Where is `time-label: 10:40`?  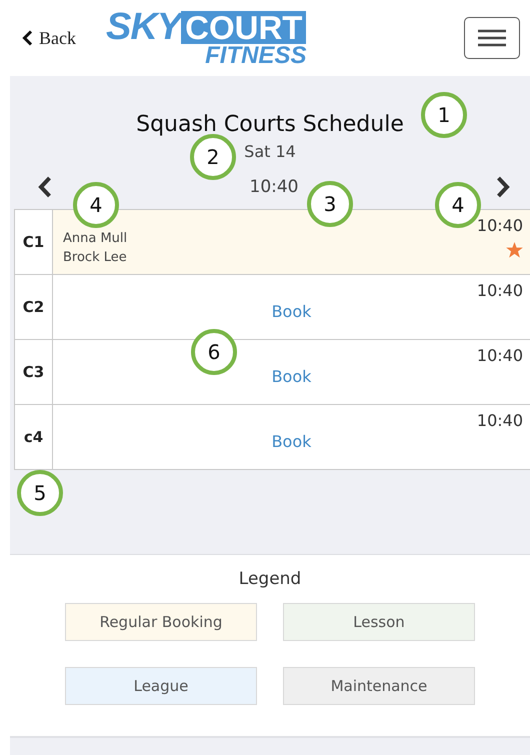 time-label: 10:40 is located at coordinates (274, 187).